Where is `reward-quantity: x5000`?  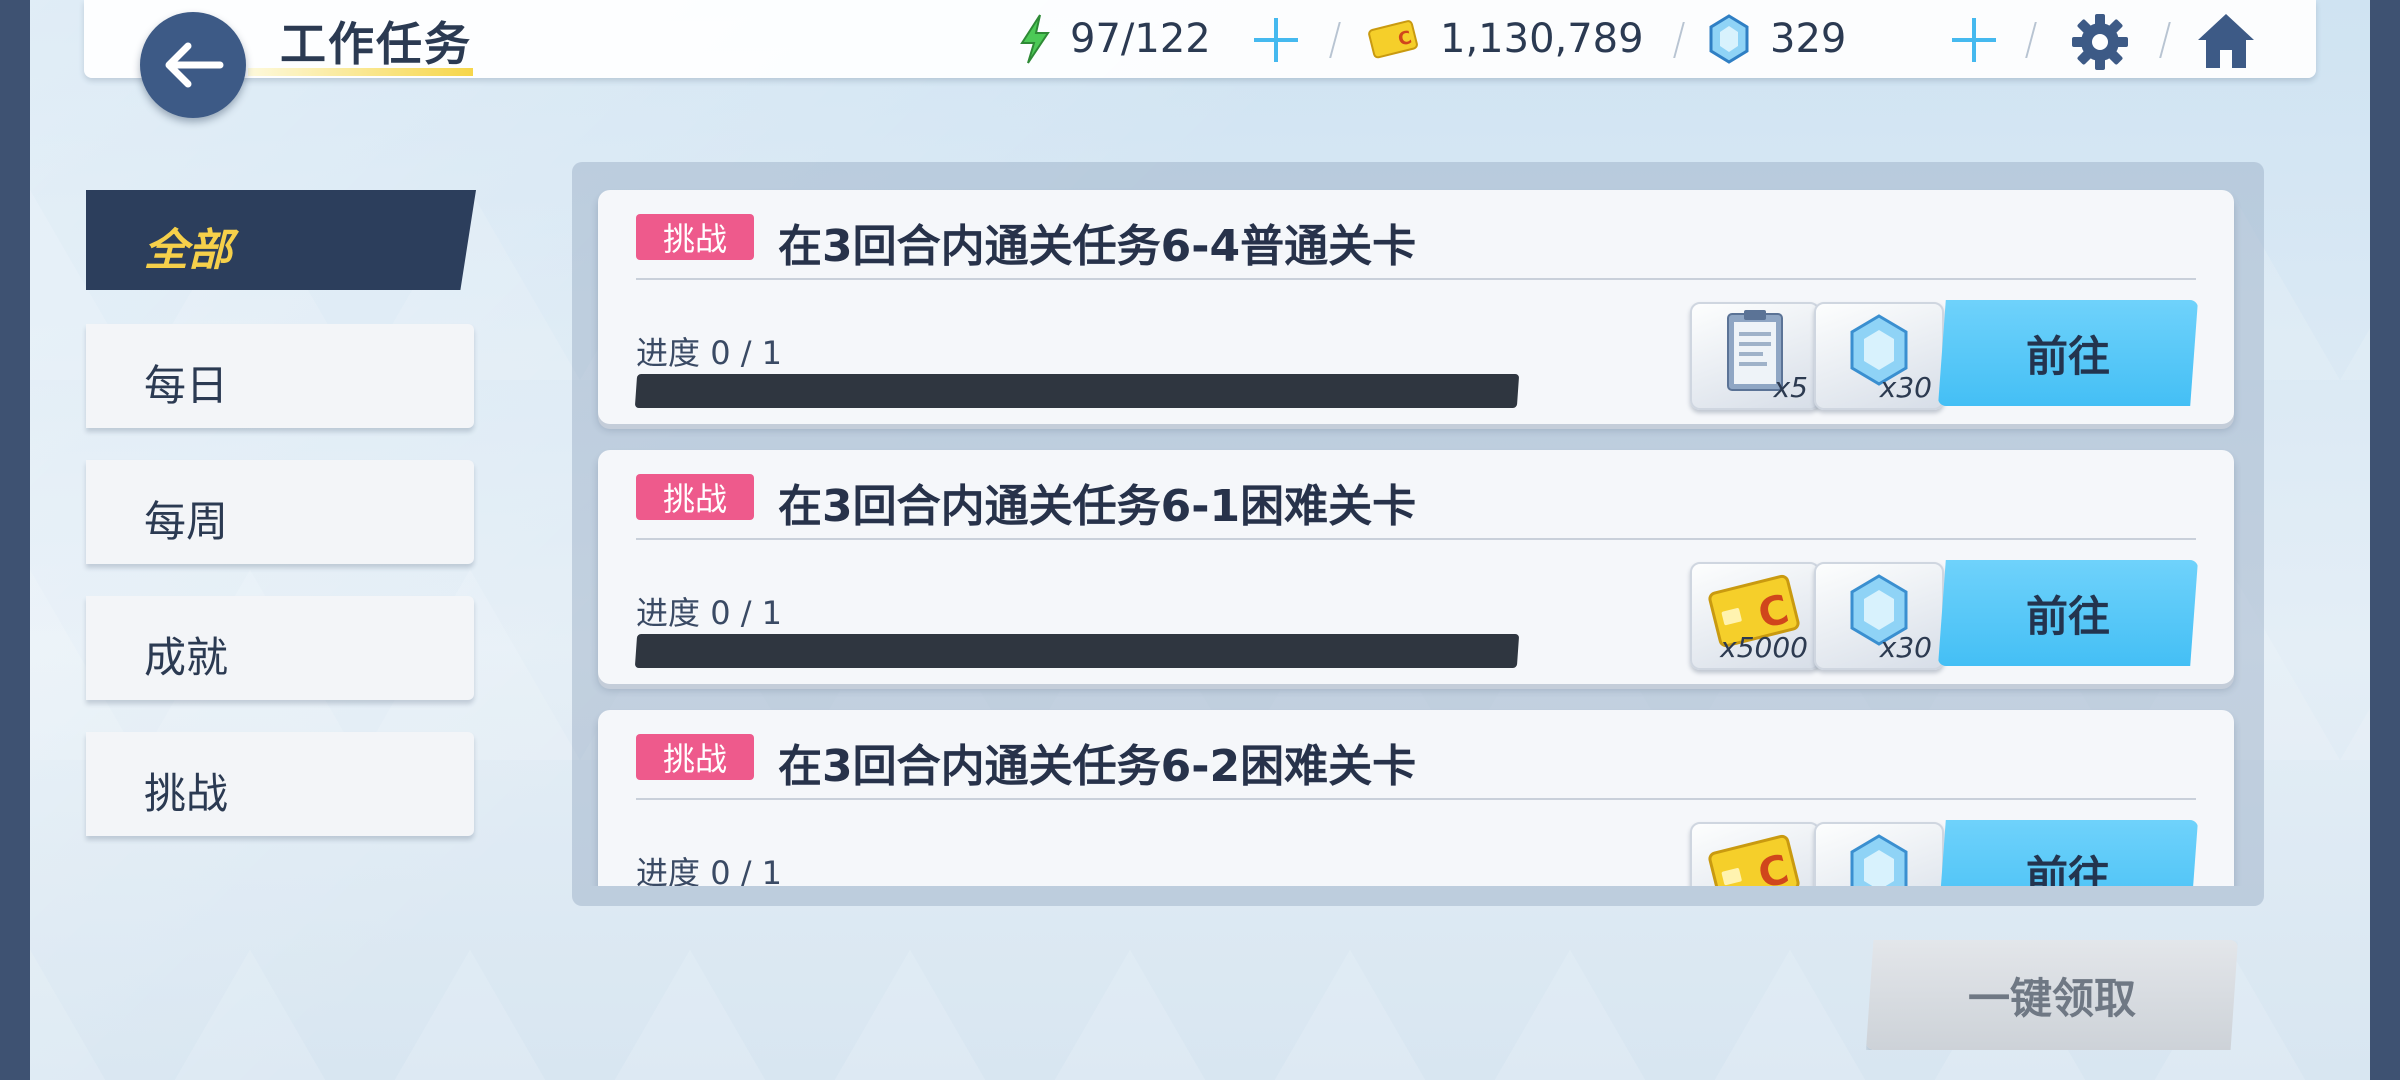 reward-quantity: x5000 is located at coordinates (1764, 647).